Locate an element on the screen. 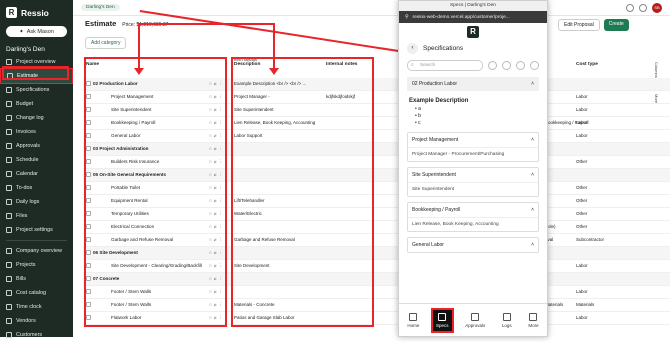 The width and height of the screenshot is (670, 342). tab-specs: Specs is located at coordinates (442, 320).